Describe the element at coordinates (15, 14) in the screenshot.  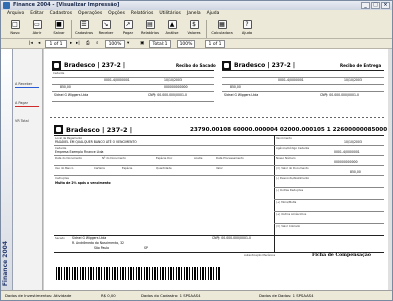
I see `menu-arquivo: Arquivo` at that location.